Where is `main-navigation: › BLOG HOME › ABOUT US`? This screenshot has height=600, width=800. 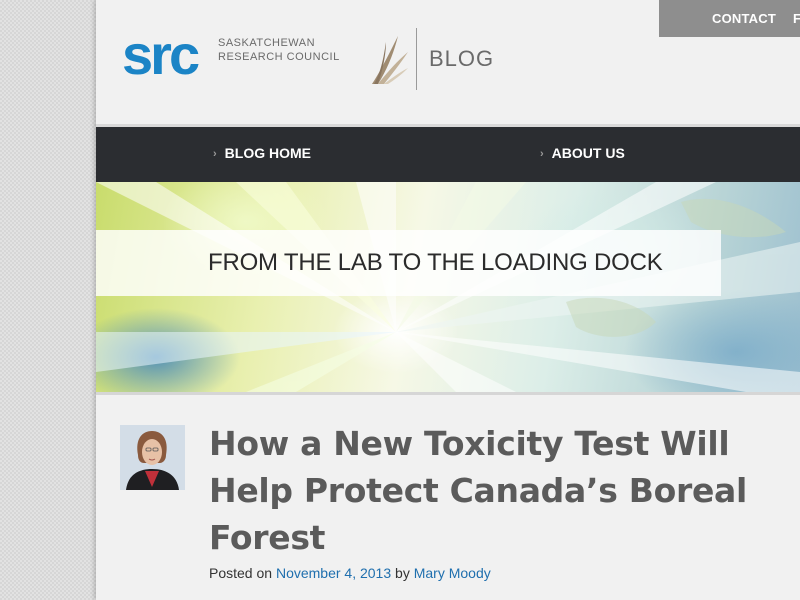 main-navigation: › BLOG HOME › ABOUT US is located at coordinates (448, 153).